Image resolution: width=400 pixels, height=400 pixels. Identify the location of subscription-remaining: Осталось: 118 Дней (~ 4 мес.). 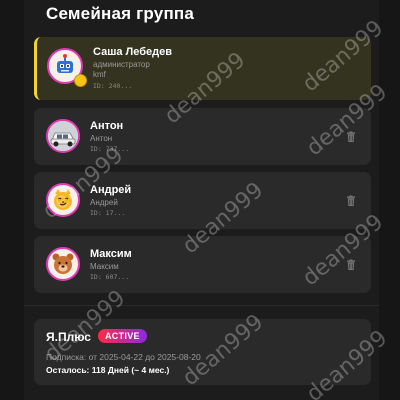
(108, 370).